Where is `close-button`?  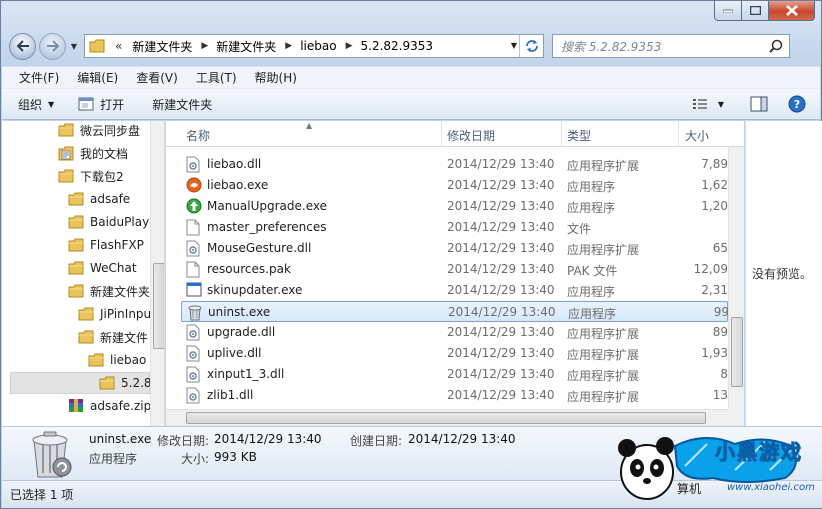 close-button is located at coordinates (792, 11).